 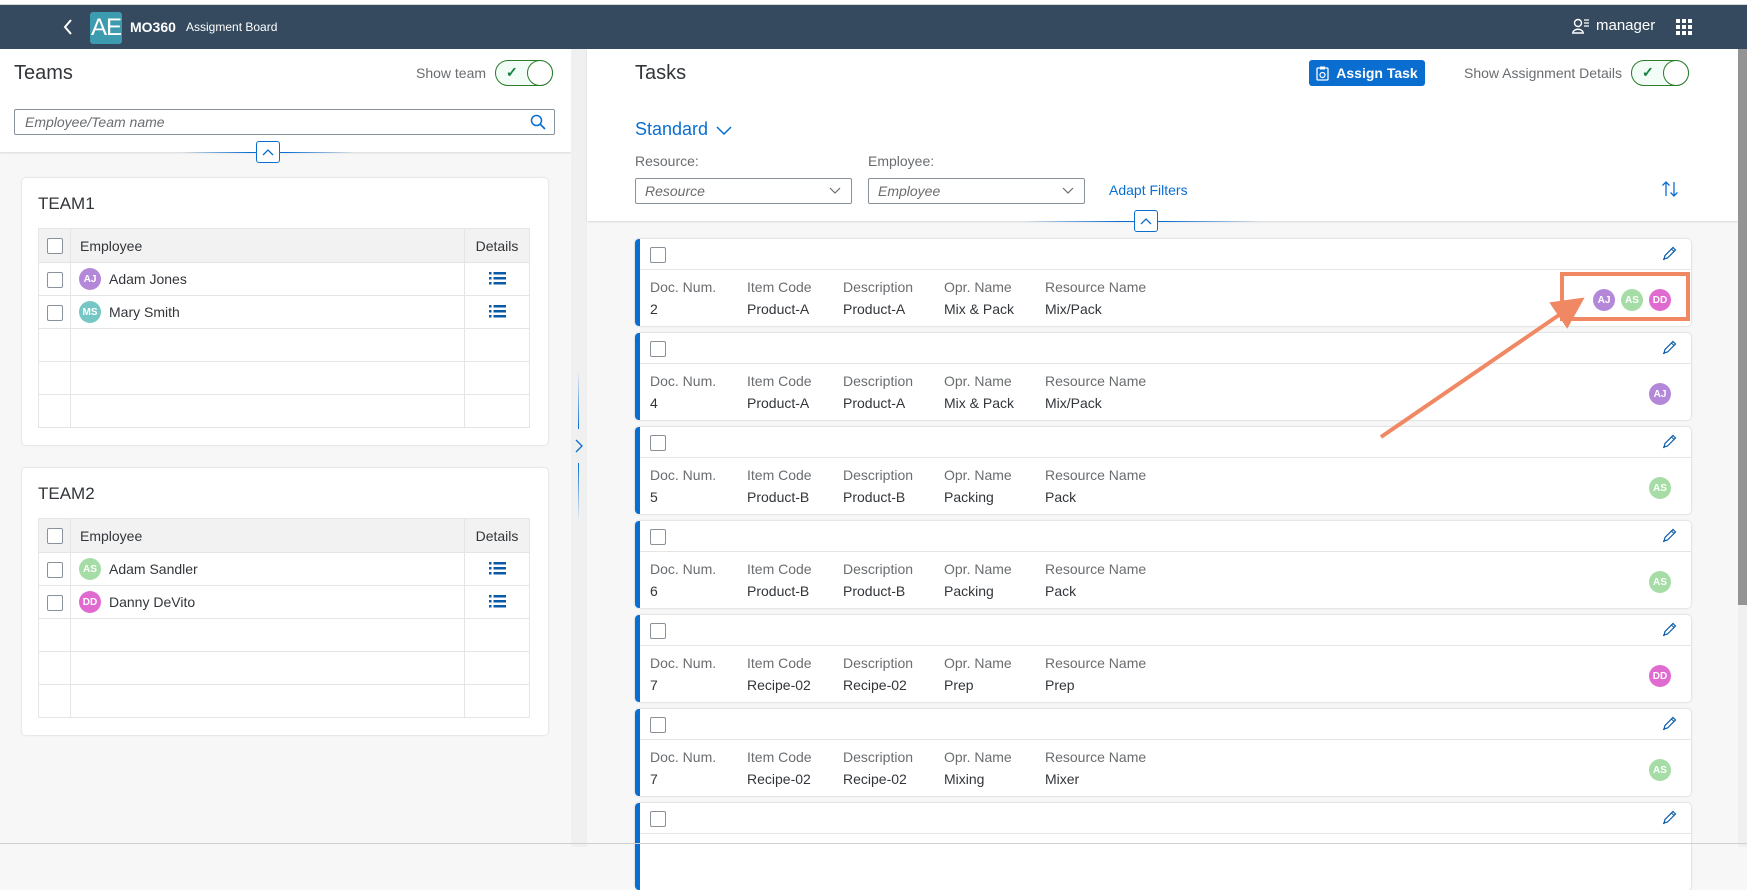 What do you see at coordinates (1678, 21) in the screenshot?
I see `grid-icon` at bounding box center [1678, 21].